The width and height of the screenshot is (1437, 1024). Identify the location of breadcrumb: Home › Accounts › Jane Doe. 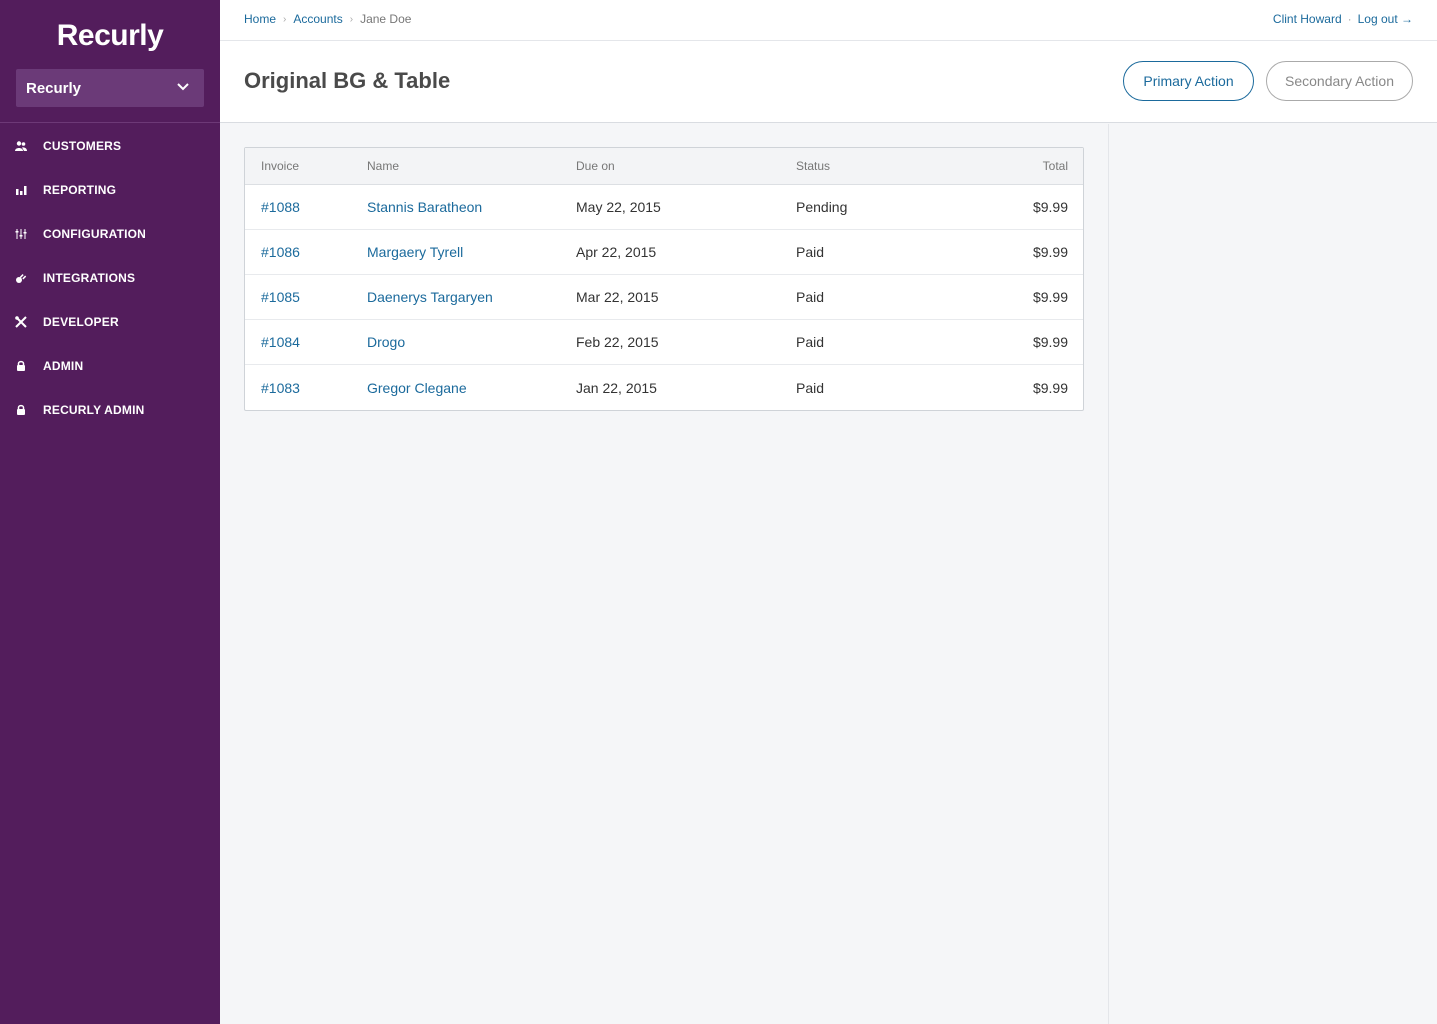
(327, 19).